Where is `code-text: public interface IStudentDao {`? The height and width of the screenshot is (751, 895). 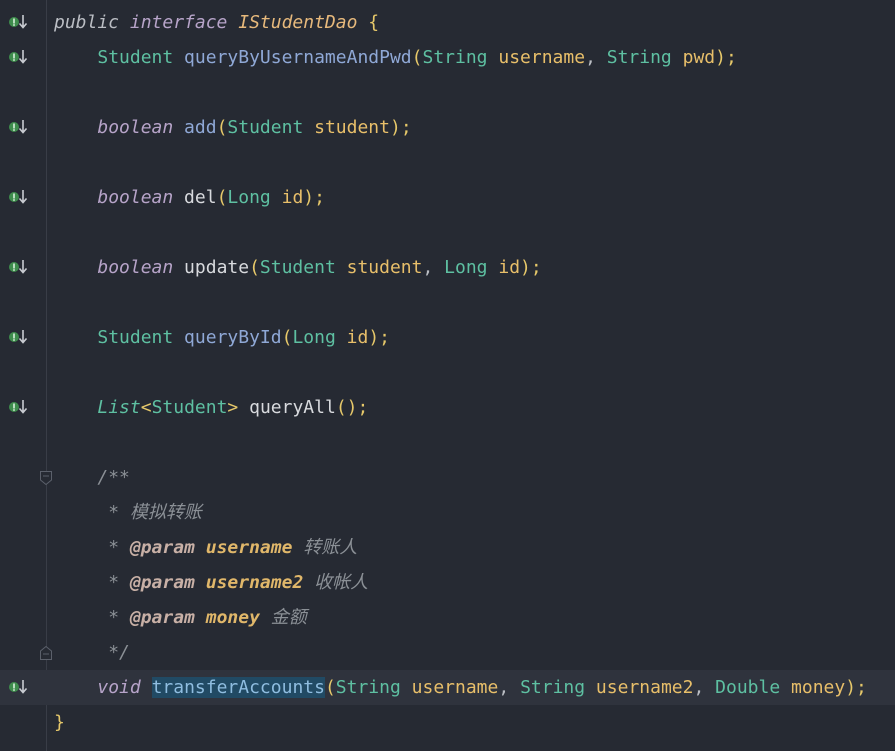
code-text: public interface IStudentDao { is located at coordinates (216, 22).